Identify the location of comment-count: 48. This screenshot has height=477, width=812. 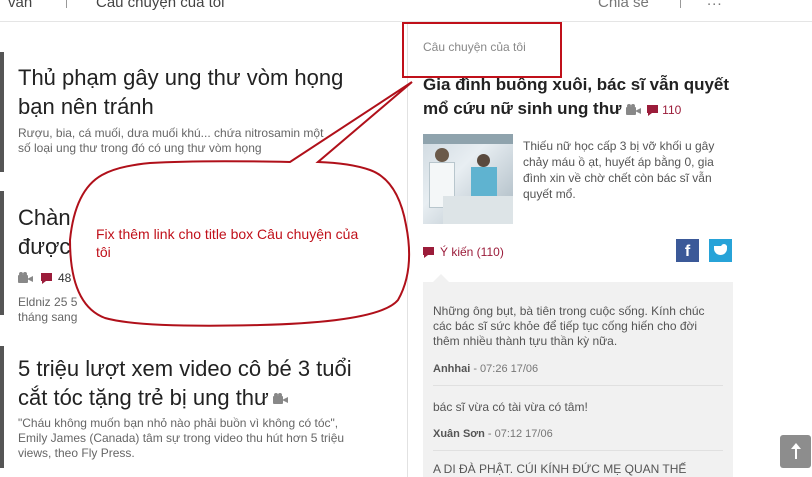
(64, 278).